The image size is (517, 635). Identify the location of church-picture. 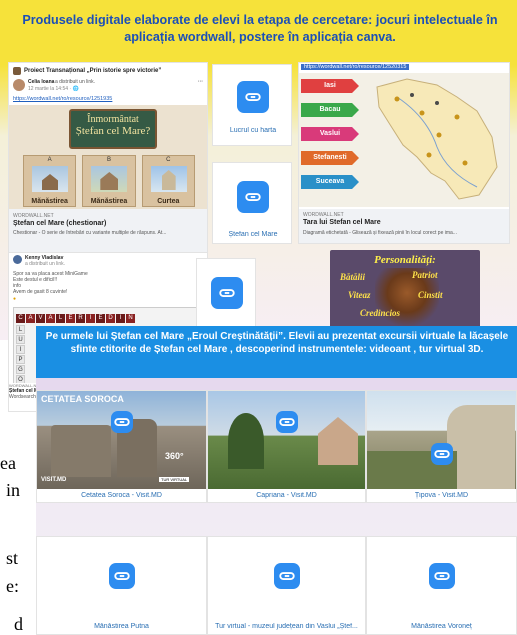
(168, 179).